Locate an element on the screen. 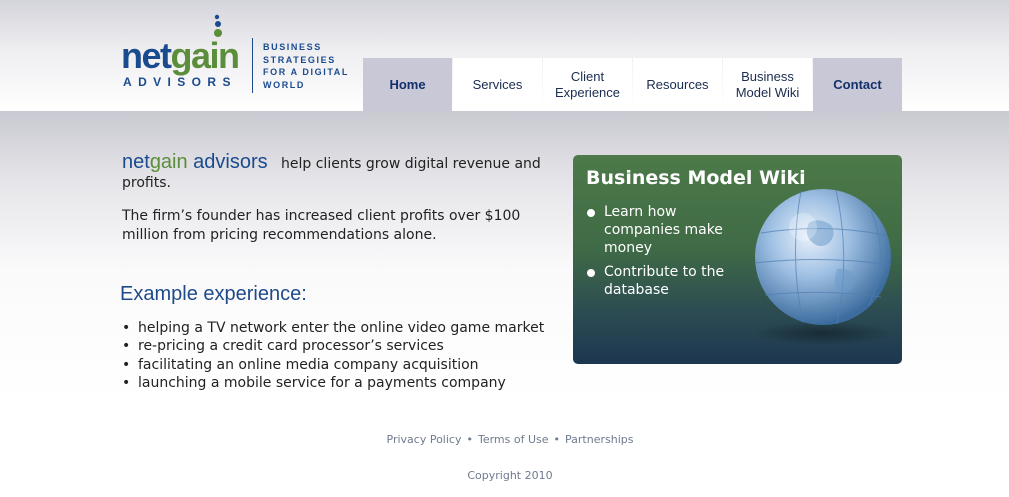 Image resolution: width=1009 pixels, height=497 pixels. partnerships-link: Partnerships is located at coordinates (599, 439).